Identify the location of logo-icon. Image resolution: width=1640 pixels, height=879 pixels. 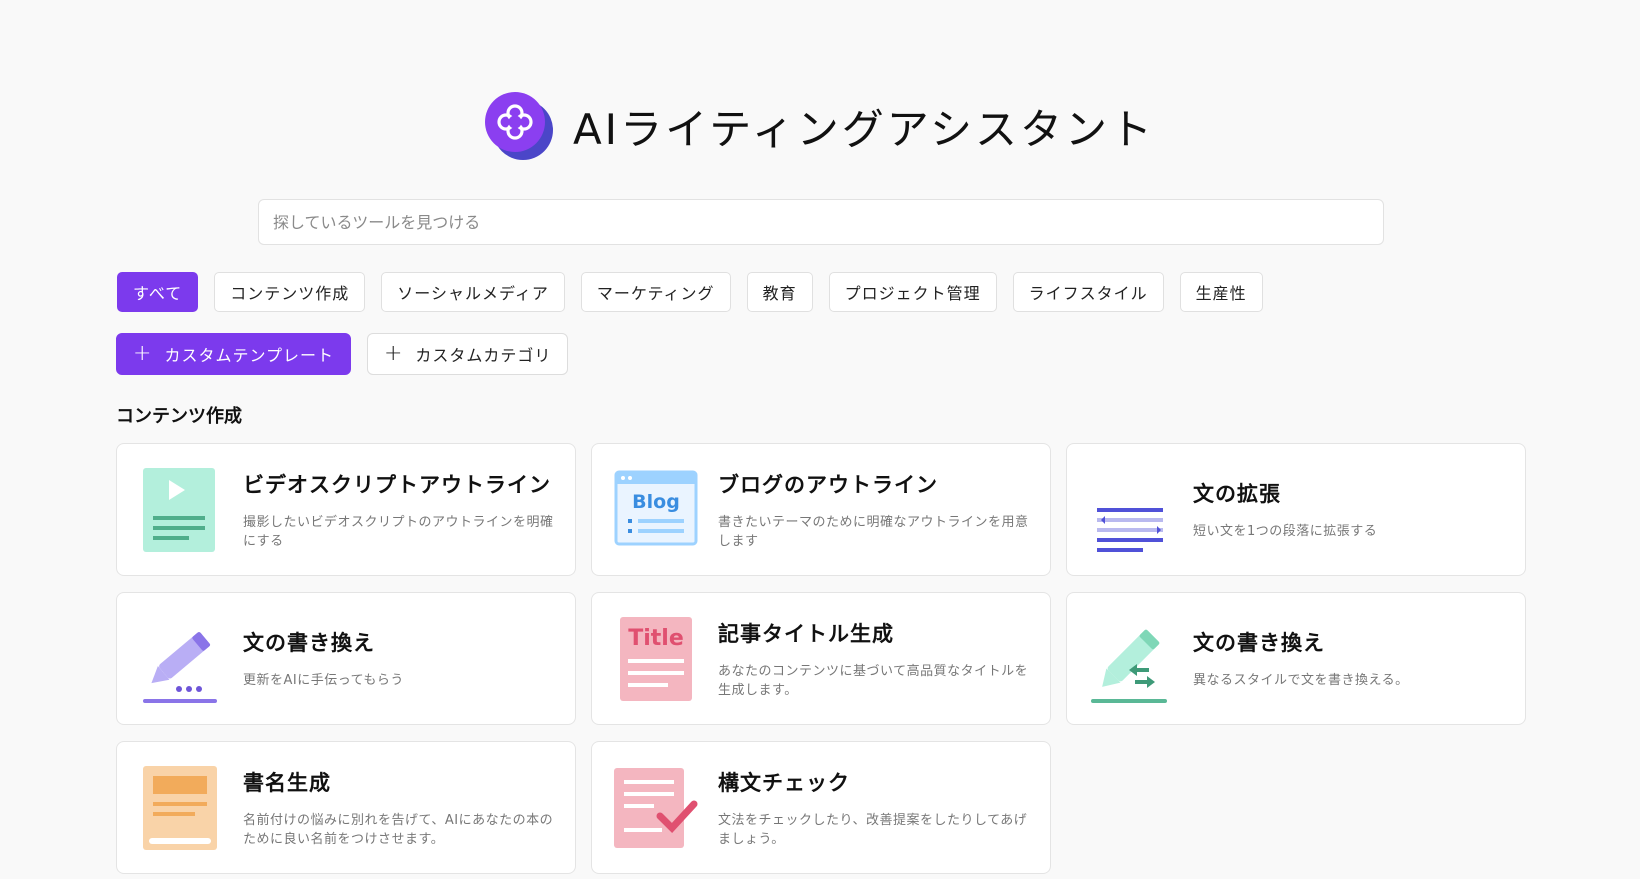
(518, 126).